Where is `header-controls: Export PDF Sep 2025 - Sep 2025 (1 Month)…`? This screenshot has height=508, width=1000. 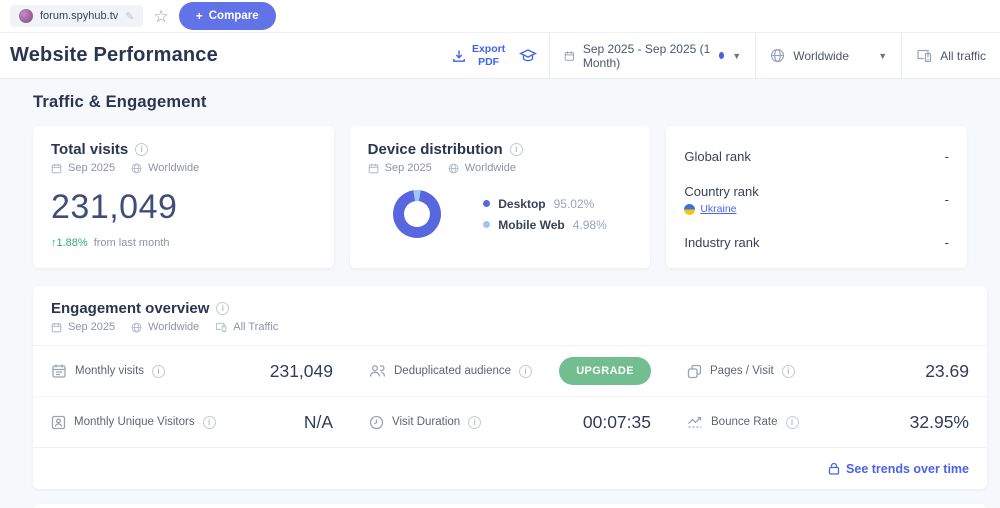 header-controls: Export PDF Sep 2025 - Sep 2025 (1 Month)… is located at coordinates (720, 55).